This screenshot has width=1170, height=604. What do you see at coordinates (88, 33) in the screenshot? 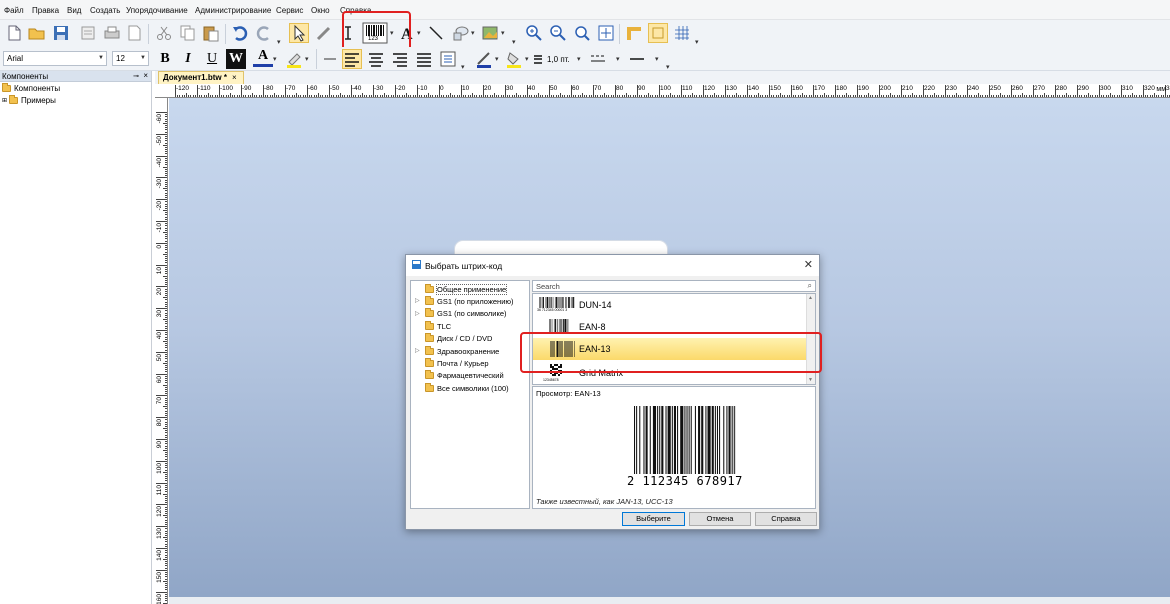
I see `print-preview-icon` at bounding box center [88, 33].